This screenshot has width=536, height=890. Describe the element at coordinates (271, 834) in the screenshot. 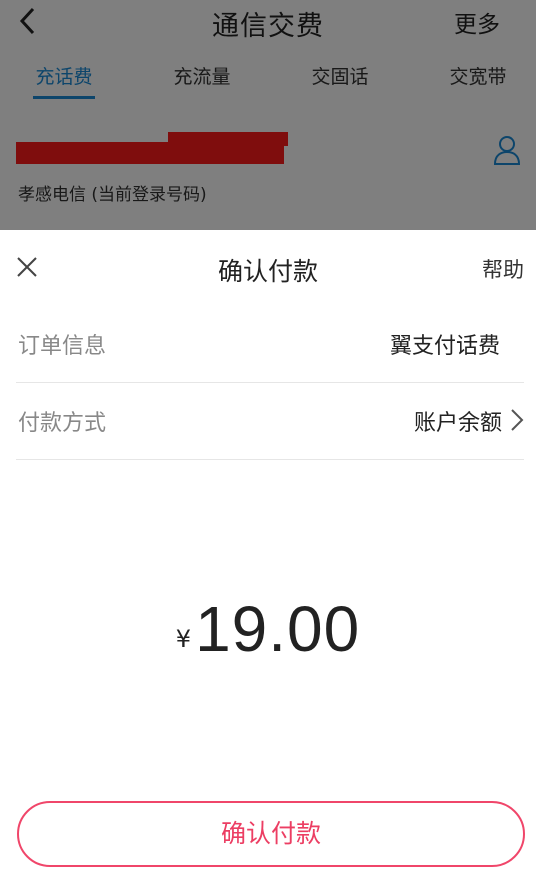

I see `confirm-payment-button: 确认付款` at that location.